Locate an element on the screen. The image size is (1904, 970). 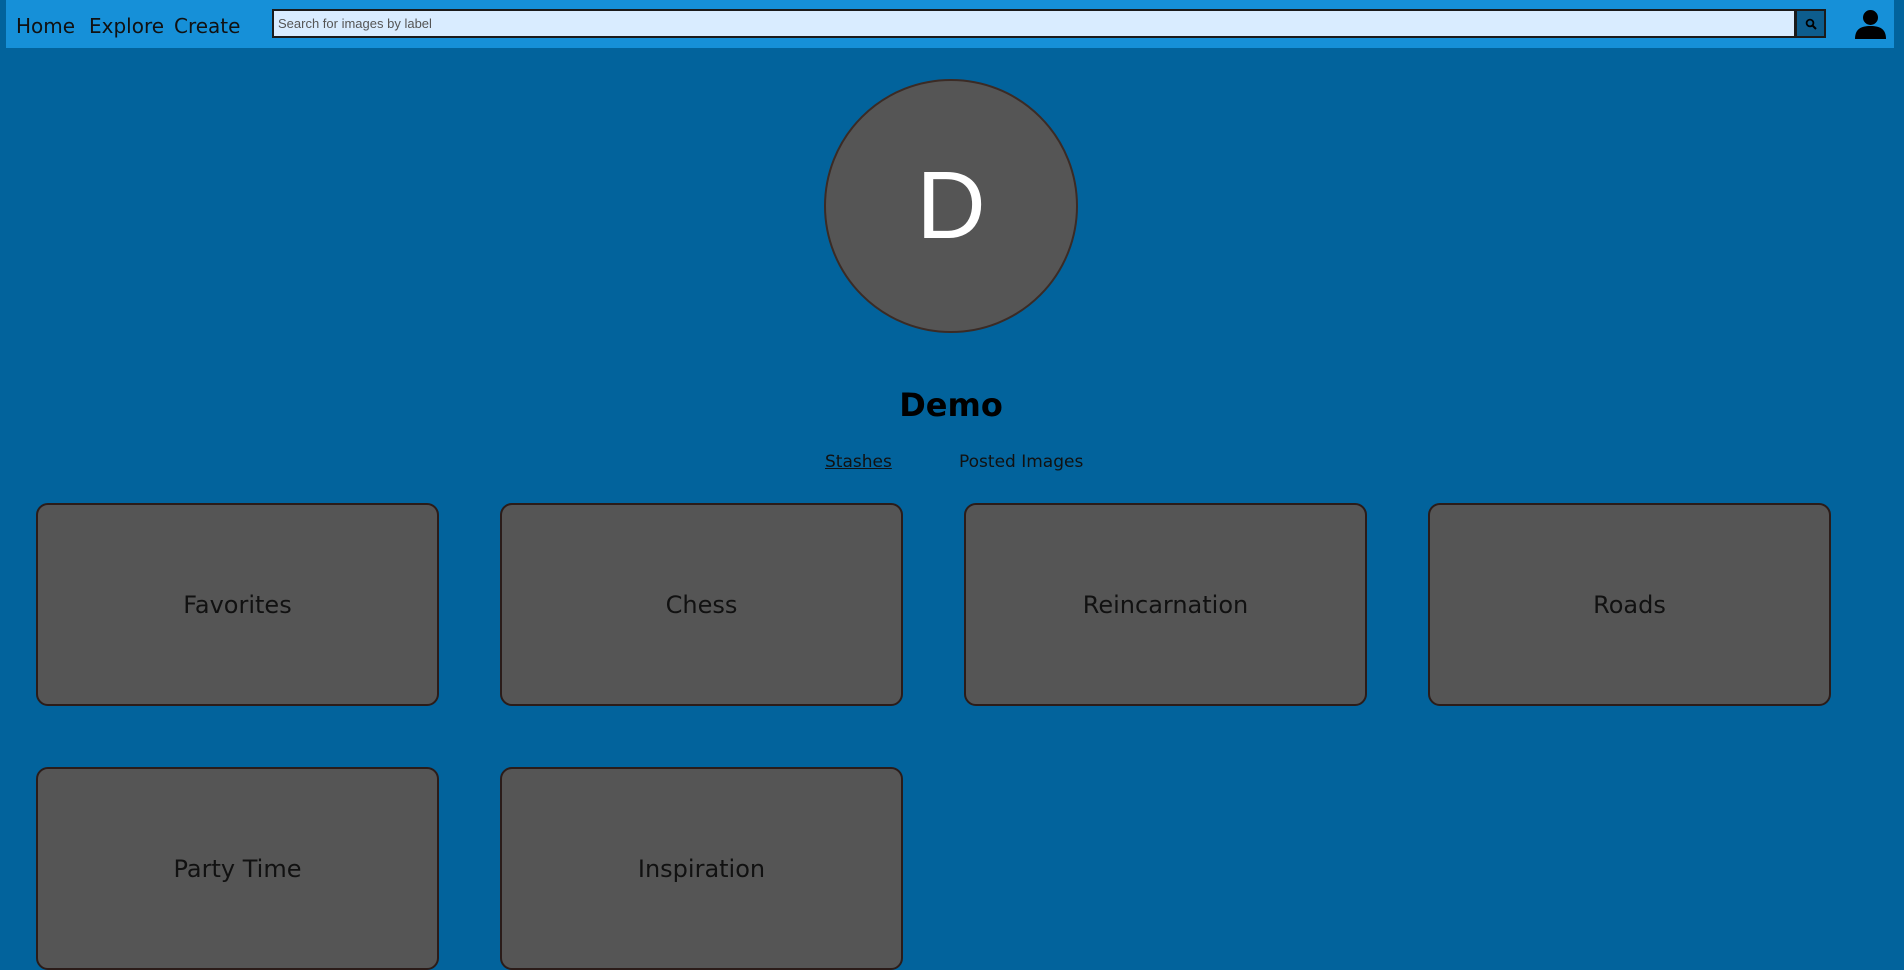
stash-card-label: Roads is located at coordinates (1629, 604).